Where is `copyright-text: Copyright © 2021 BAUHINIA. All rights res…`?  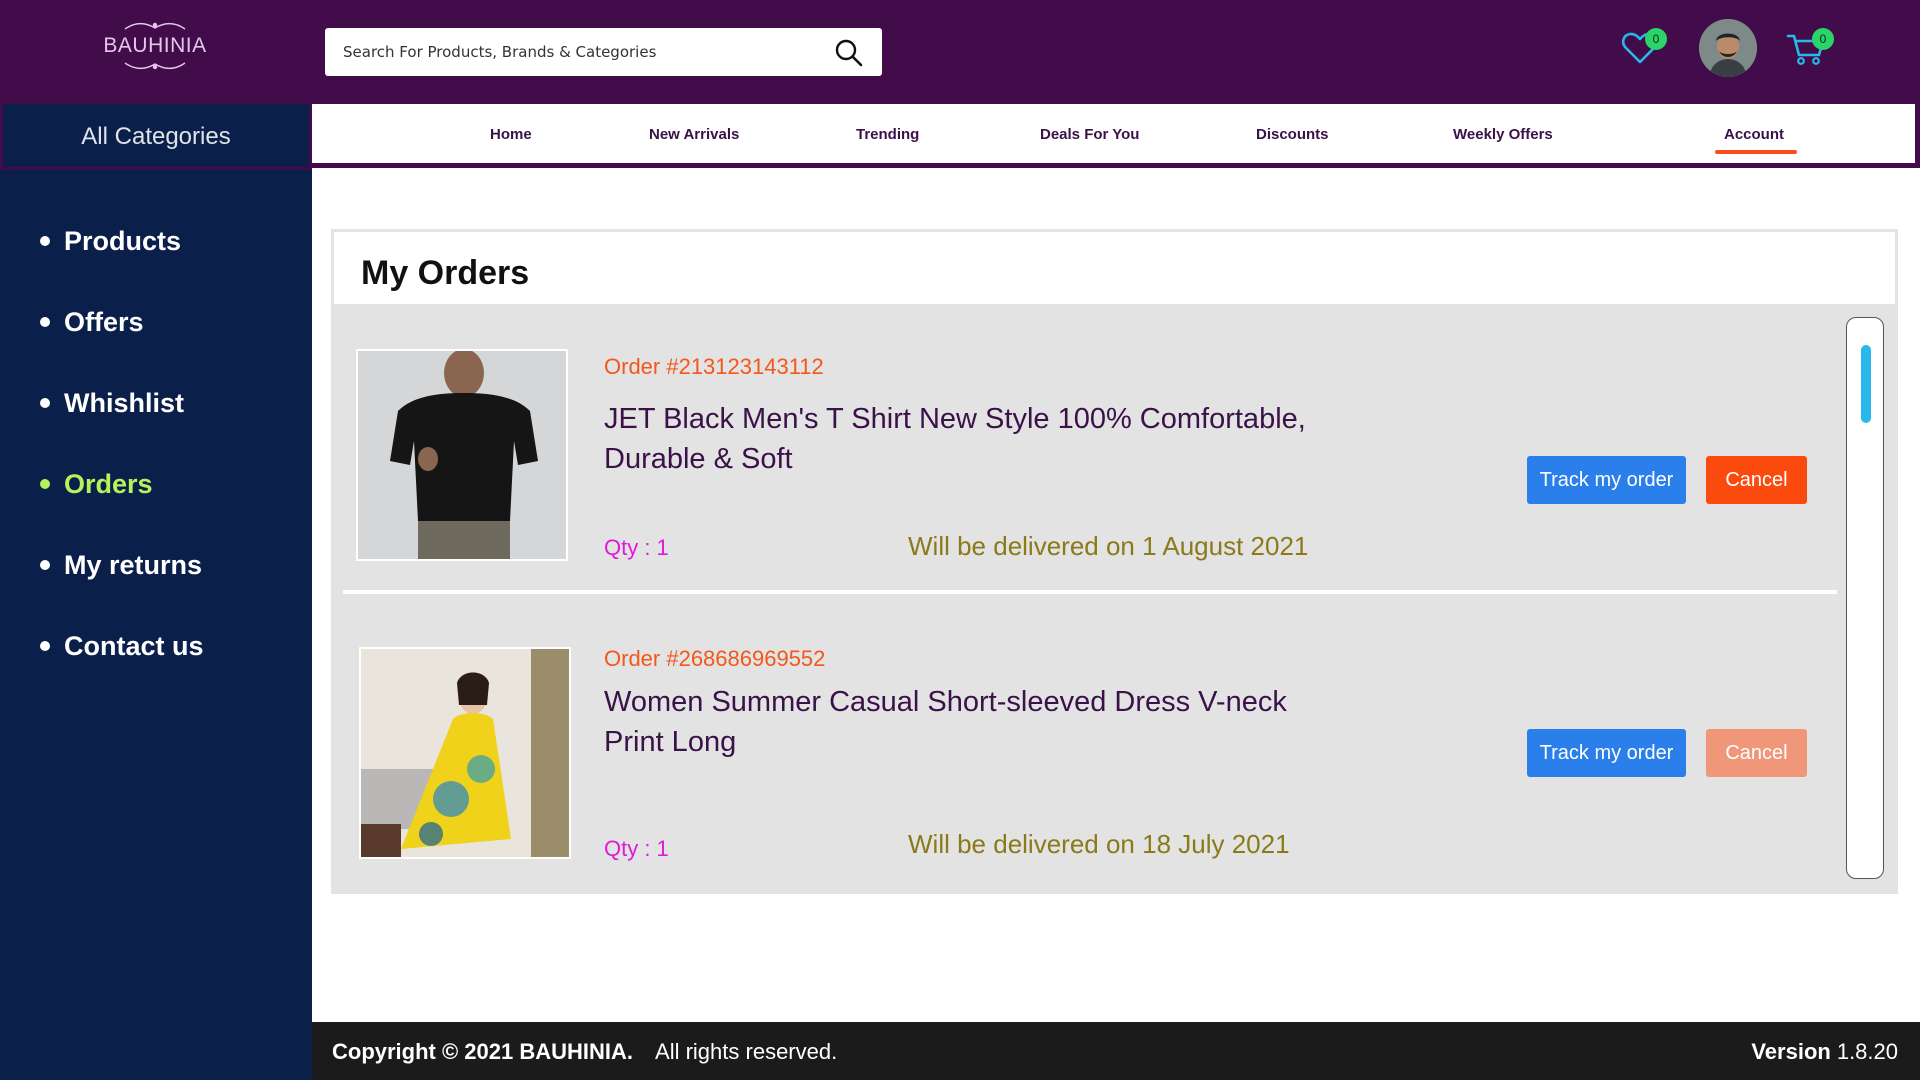
copyright-text: Copyright © 2021 BAUHINIA. All rights res… is located at coordinates (584, 1052).